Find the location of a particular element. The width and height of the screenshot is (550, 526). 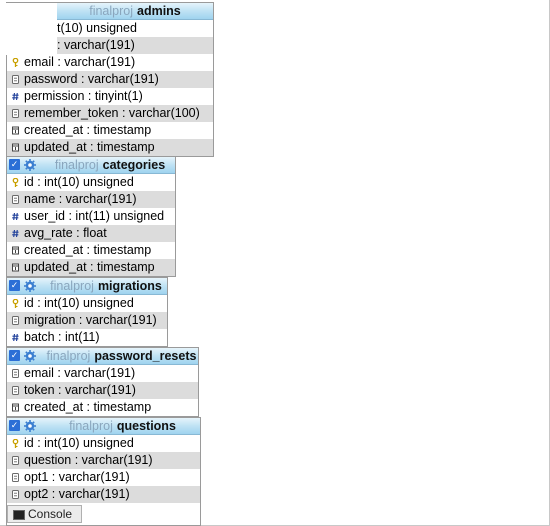

table-header: ✓ finalproj migrations is located at coordinates (87, 286).